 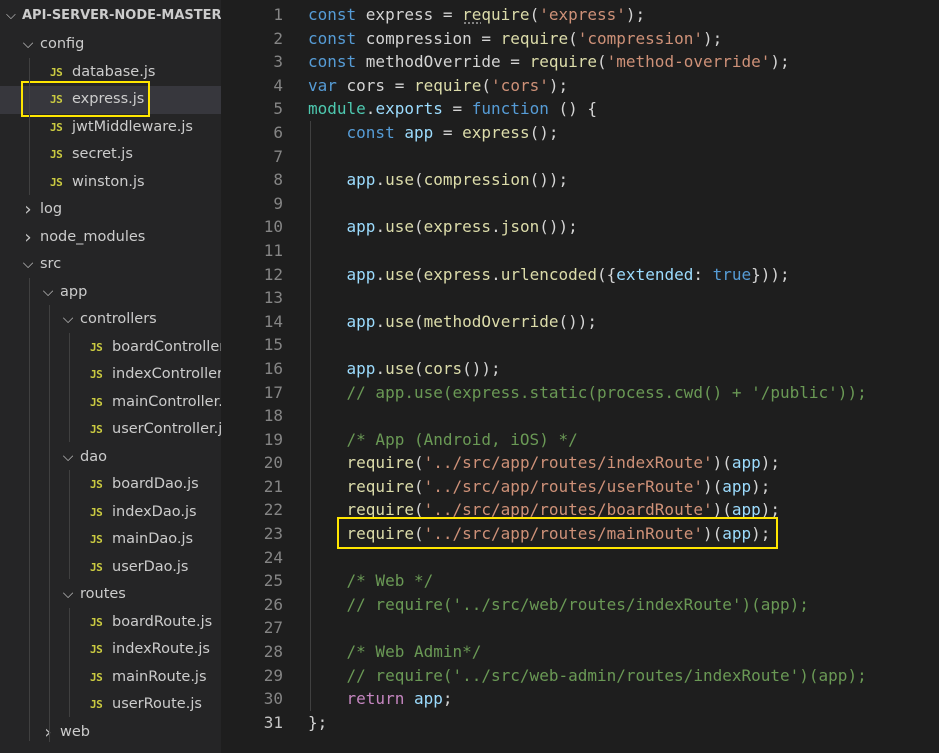 What do you see at coordinates (29, 509) in the screenshot?
I see `indent-guide` at bounding box center [29, 509].